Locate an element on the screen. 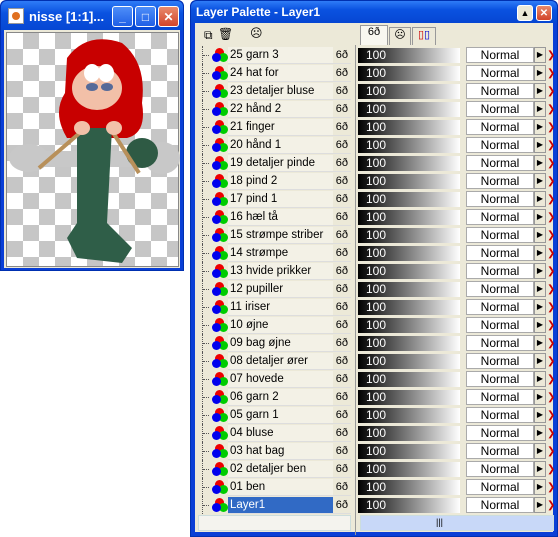 The height and width of the screenshot is (537, 558). layer-name: 12 pupiller 6ð is located at coordinates (289, 289).